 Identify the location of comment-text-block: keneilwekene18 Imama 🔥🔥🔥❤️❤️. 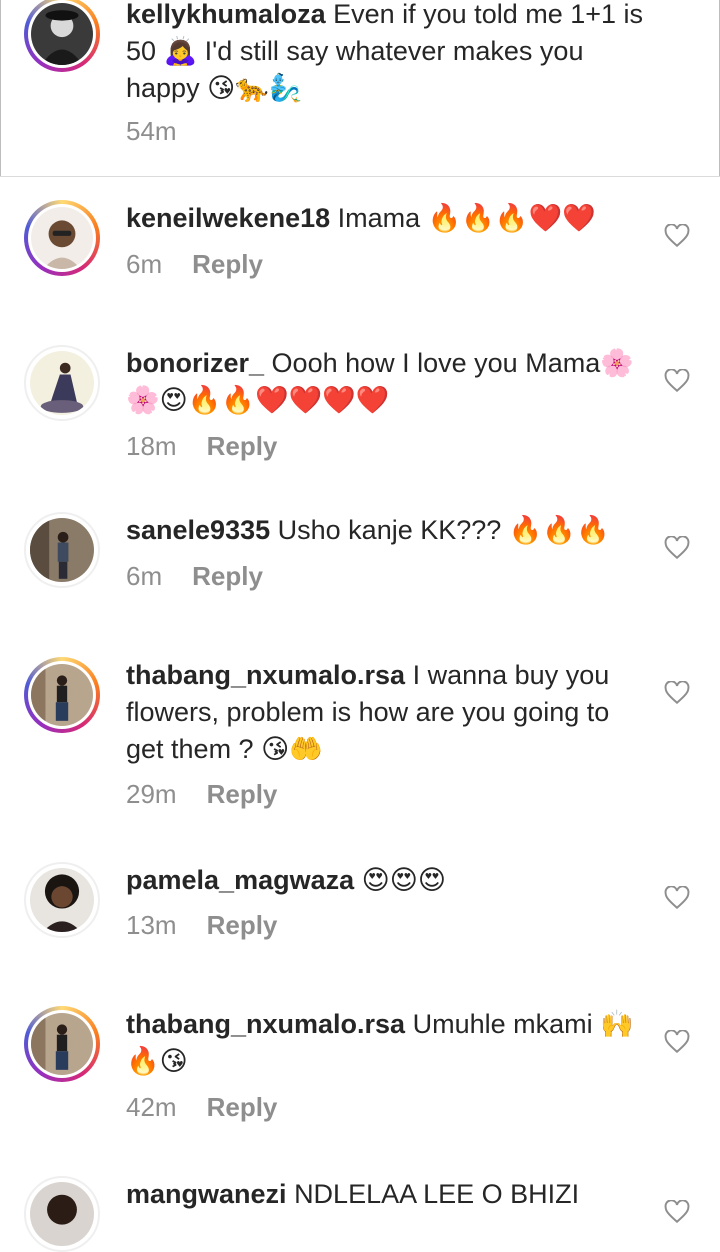
(386, 218).